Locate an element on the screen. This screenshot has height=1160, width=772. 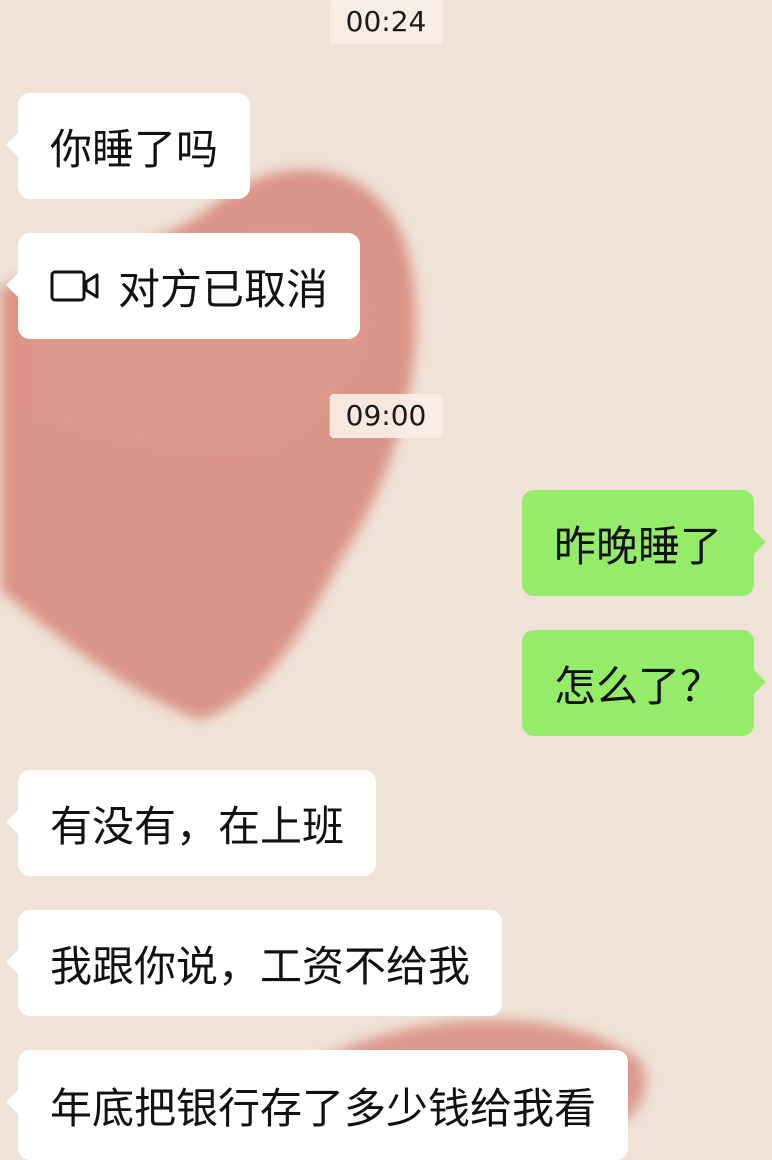
call-record-bubble: 对方已取消 is located at coordinates (183, 286).